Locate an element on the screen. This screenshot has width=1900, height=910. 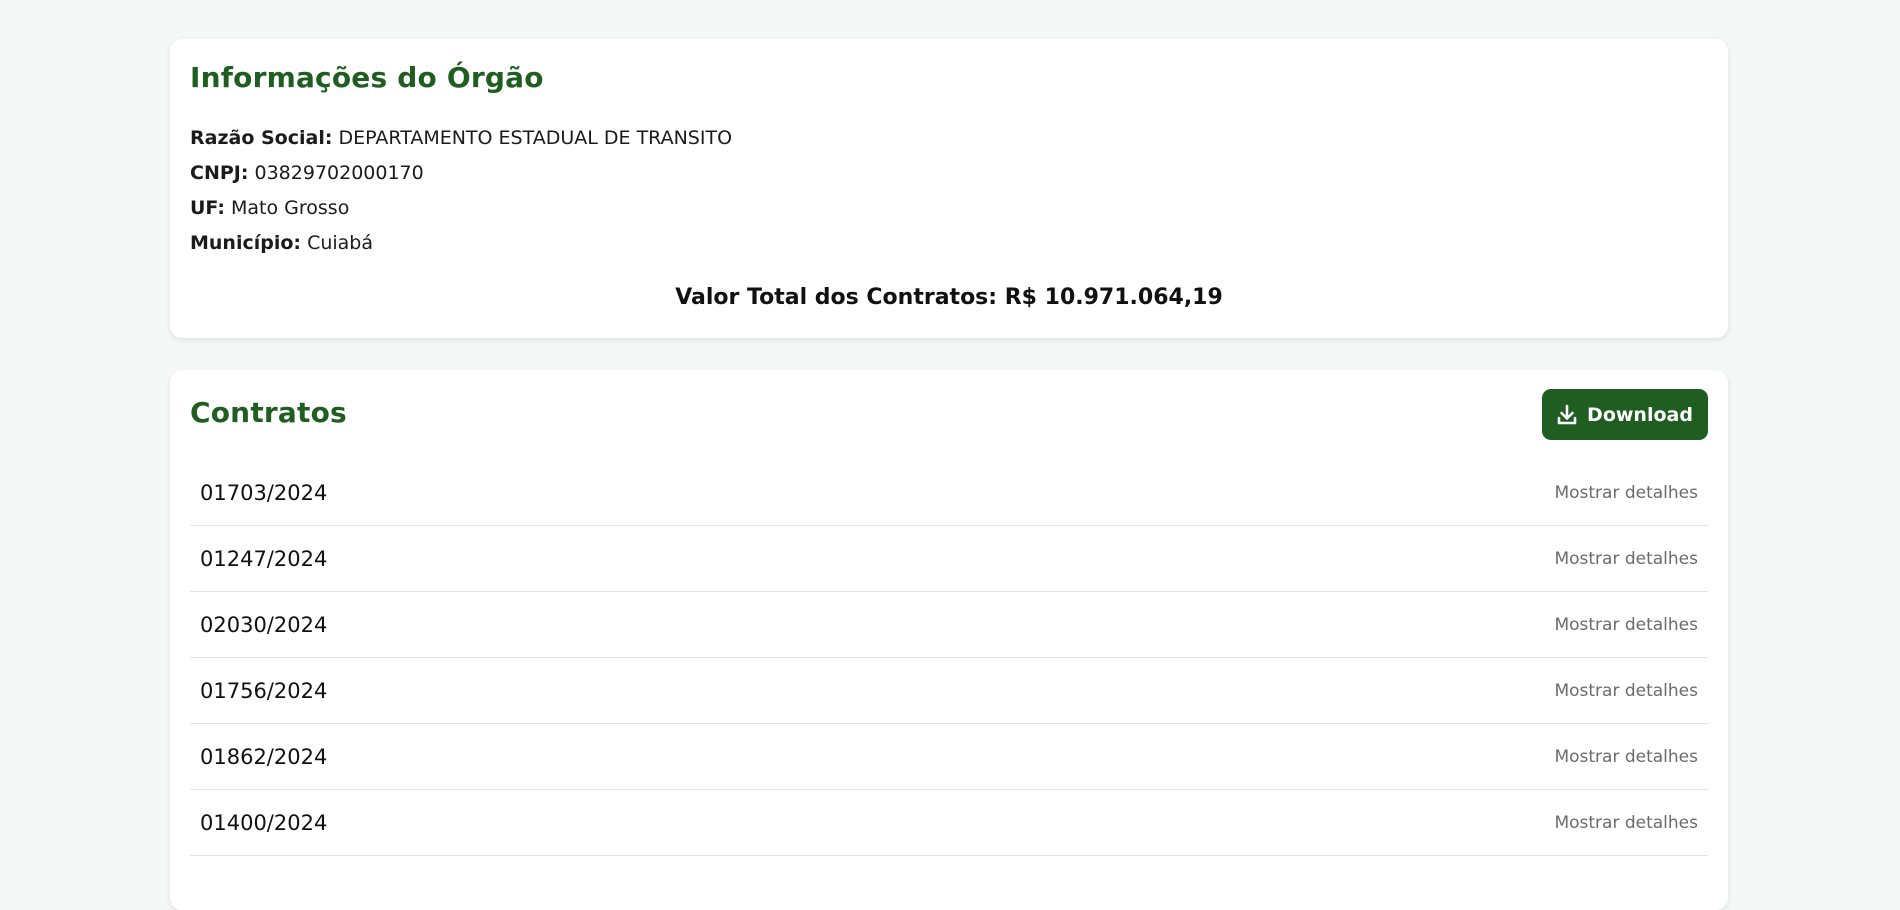
field-label: Município: is located at coordinates (246, 243).